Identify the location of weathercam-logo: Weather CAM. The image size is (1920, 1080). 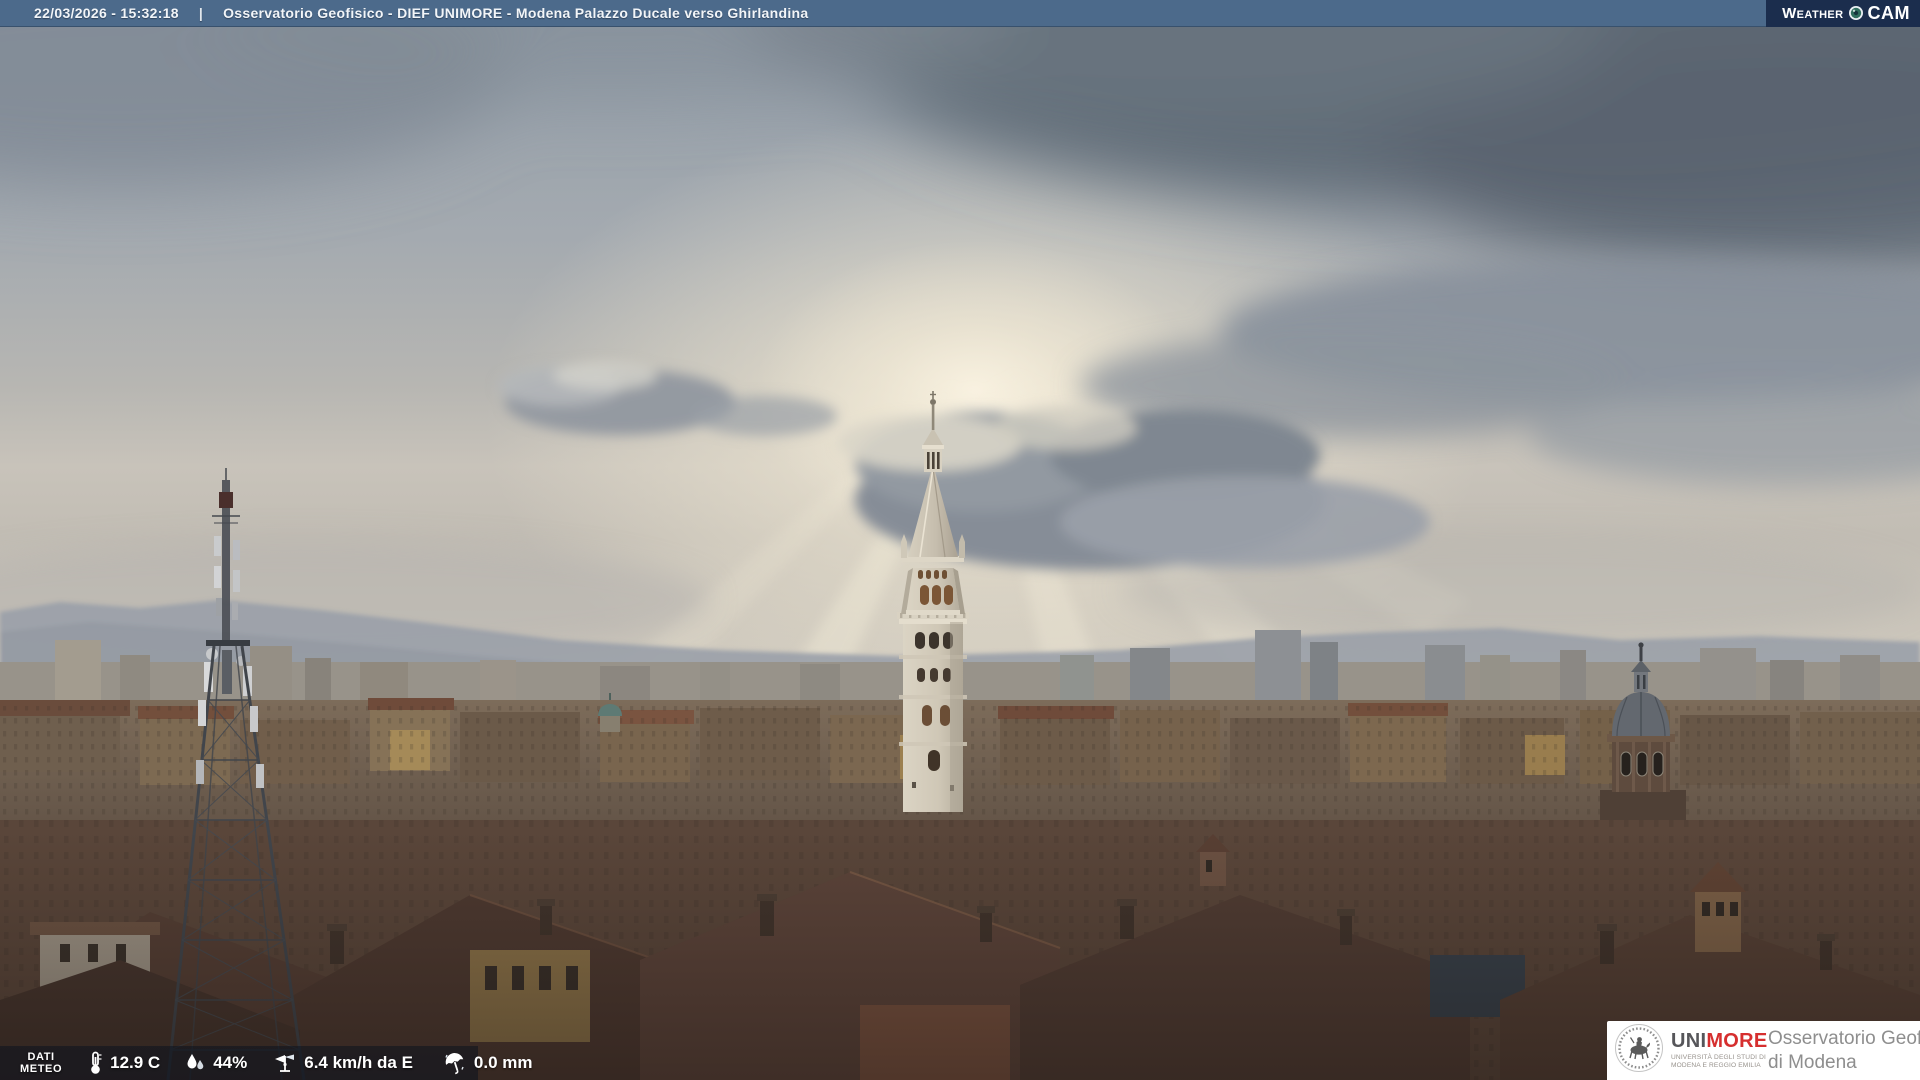
(1843, 13).